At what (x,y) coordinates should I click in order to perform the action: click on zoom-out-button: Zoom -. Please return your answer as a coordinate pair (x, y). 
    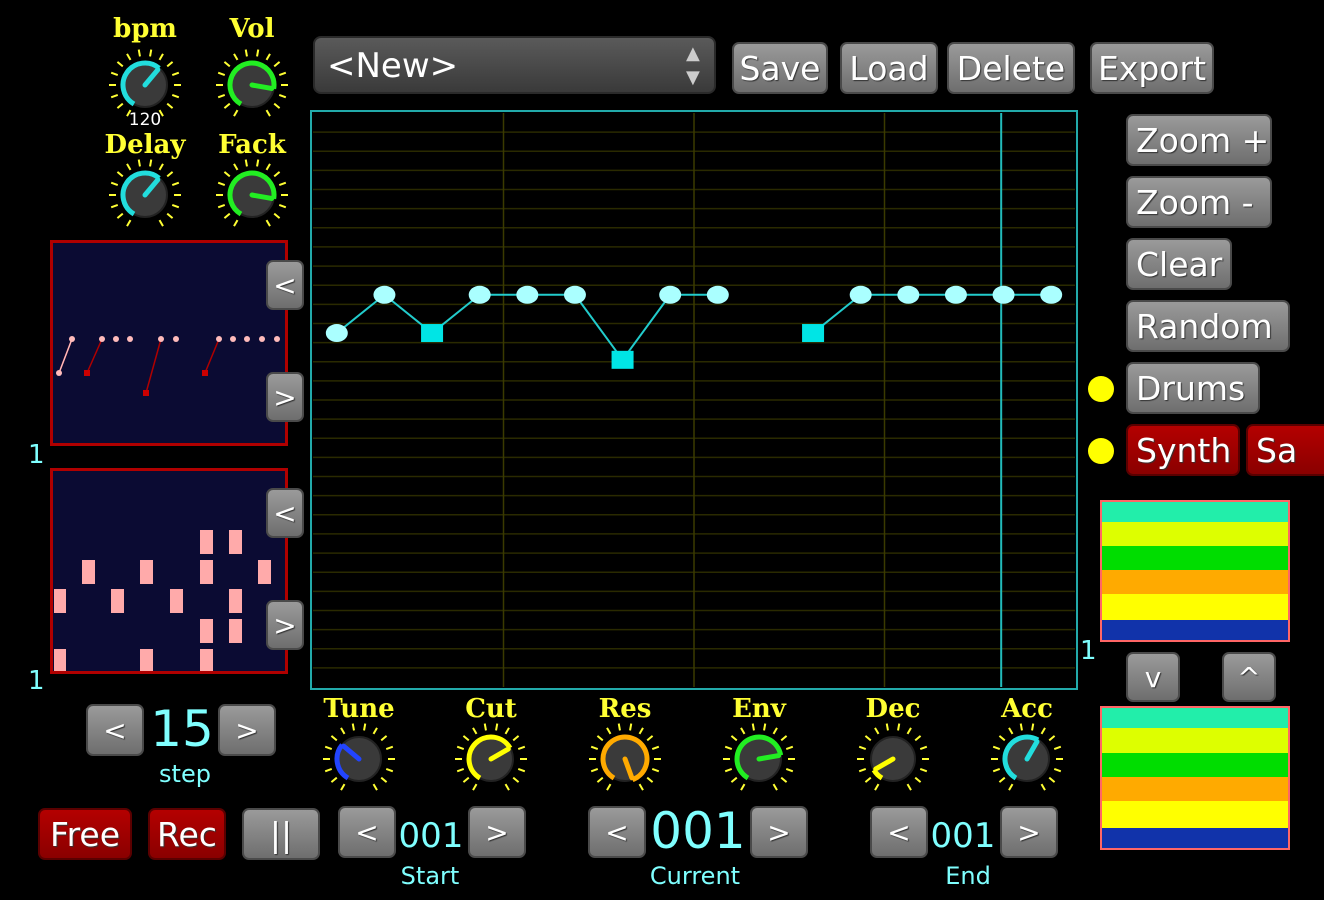
    Looking at the image, I should click on (1199, 202).